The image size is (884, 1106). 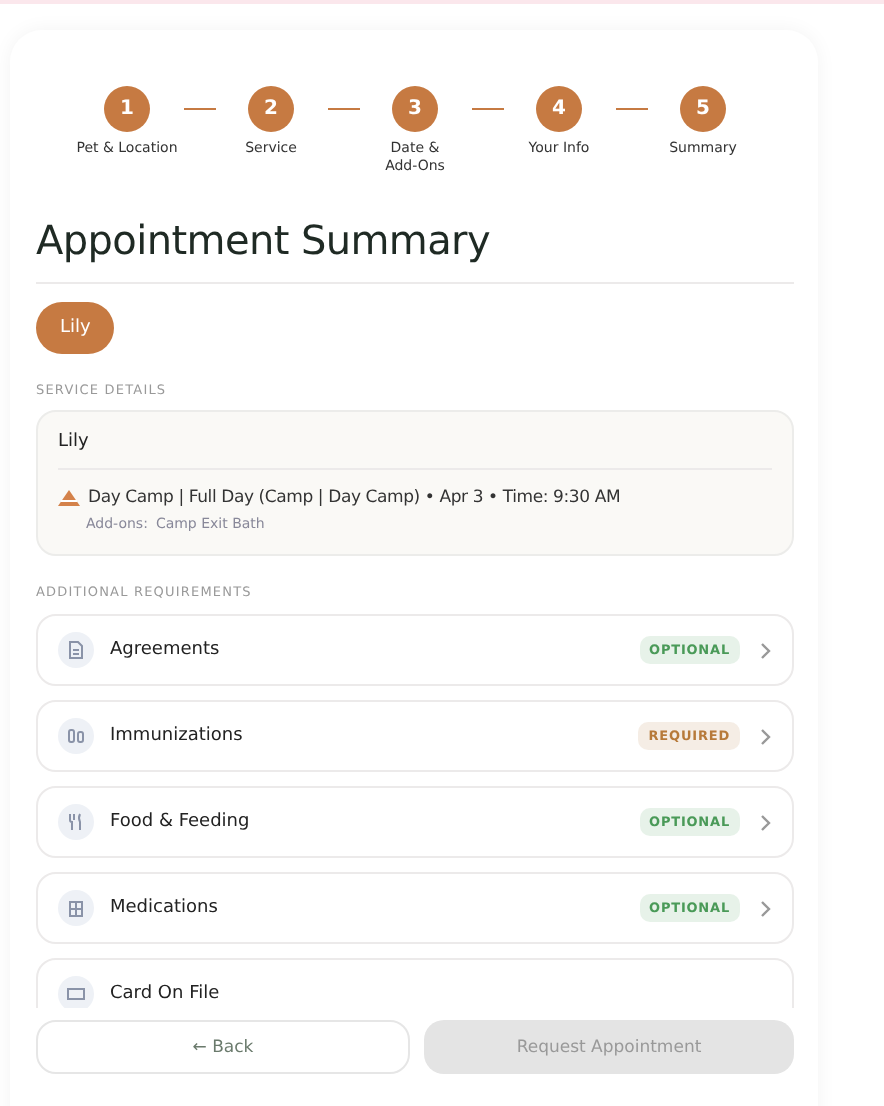 I want to click on requirement-label: Immunizations, so click(x=177, y=736).